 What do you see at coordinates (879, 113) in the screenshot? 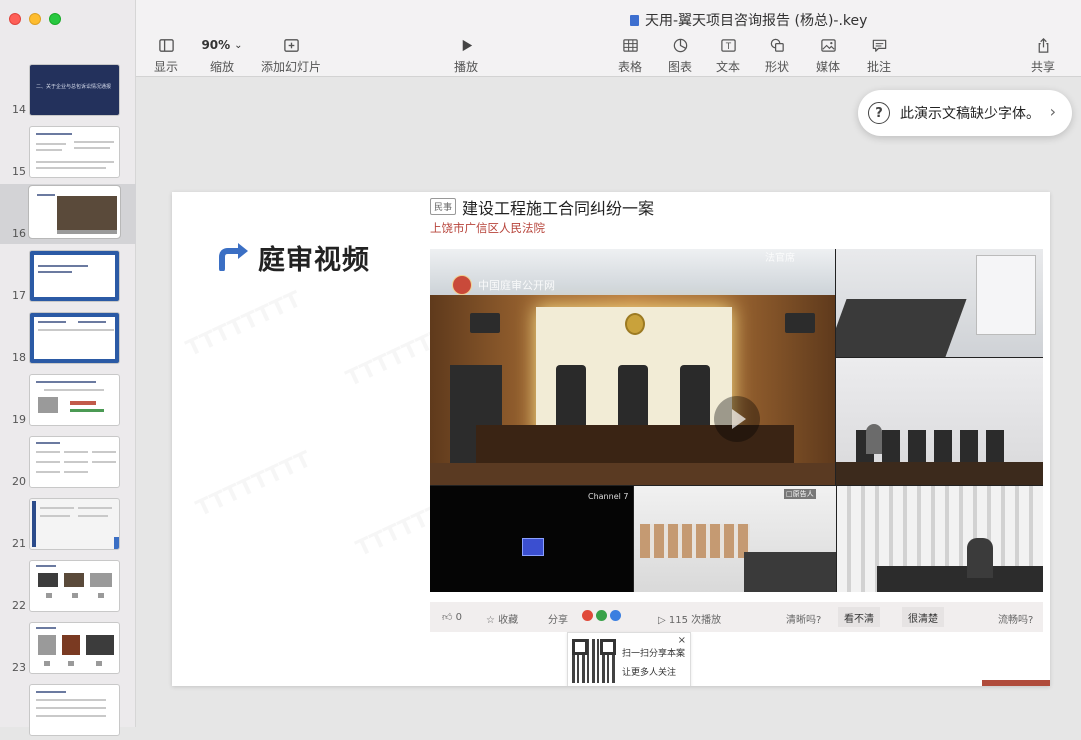
I see `question-circle-icon: ?` at bounding box center [879, 113].